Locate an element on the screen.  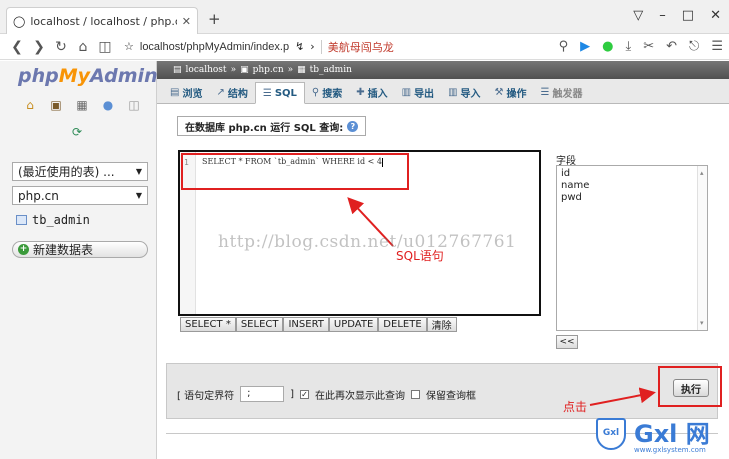
url-text: localhost/phpMyAdmin/index.p is located at coordinates (214, 47).